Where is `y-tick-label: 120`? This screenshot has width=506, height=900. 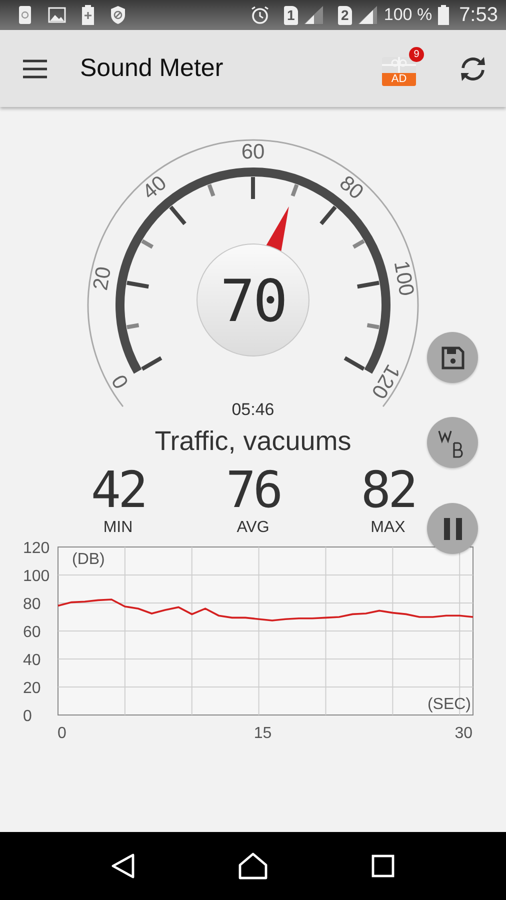
y-tick-label: 120 is located at coordinates (36, 548).